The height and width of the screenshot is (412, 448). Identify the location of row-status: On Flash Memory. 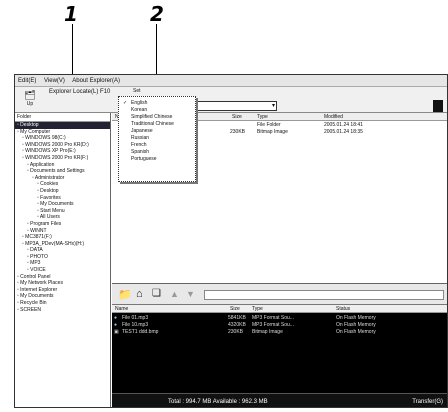
(356, 332).